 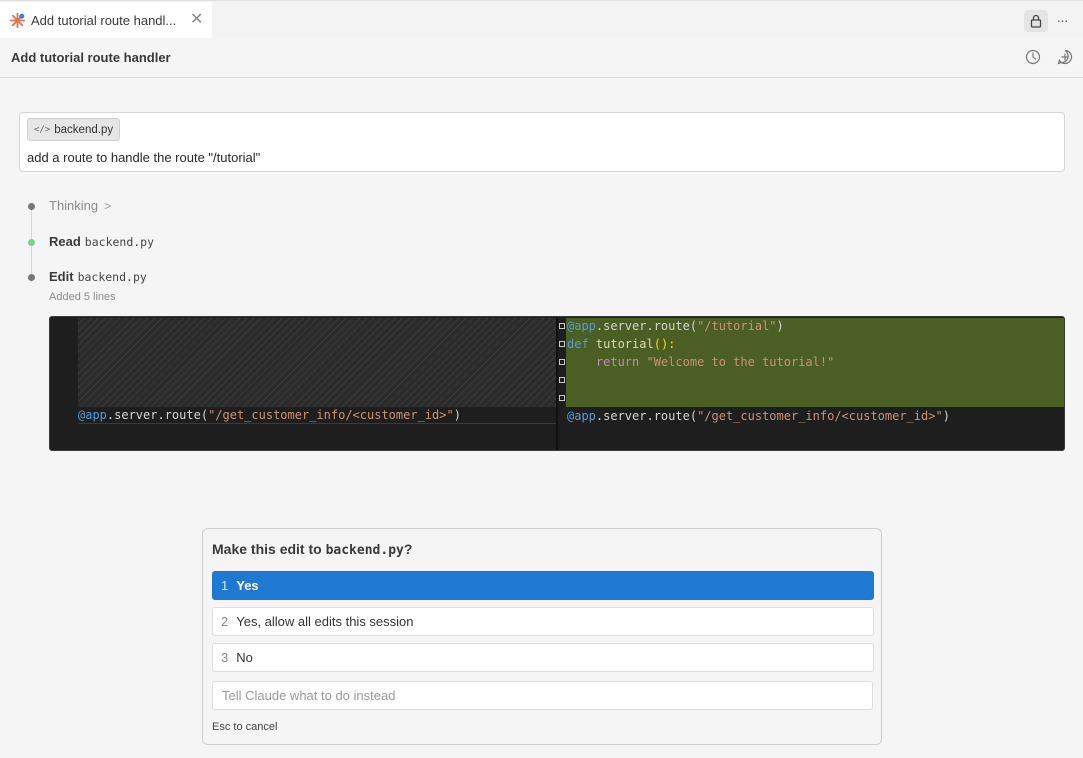 I want to click on code-line-added: return "Welcome to the tutorial!", so click(x=715, y=362).